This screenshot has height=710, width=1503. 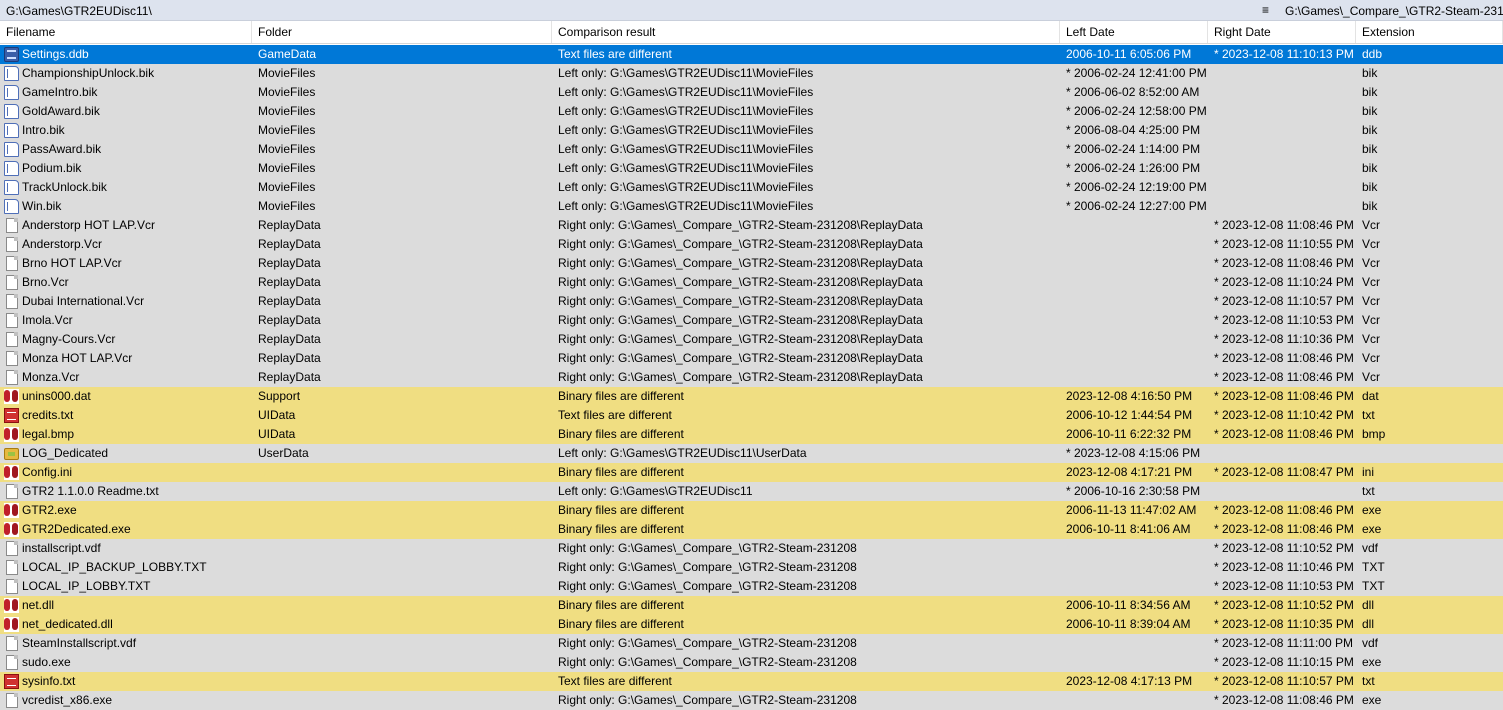 I want to click on filename-cell: PassAward.bik, so click(x=62, y=149).